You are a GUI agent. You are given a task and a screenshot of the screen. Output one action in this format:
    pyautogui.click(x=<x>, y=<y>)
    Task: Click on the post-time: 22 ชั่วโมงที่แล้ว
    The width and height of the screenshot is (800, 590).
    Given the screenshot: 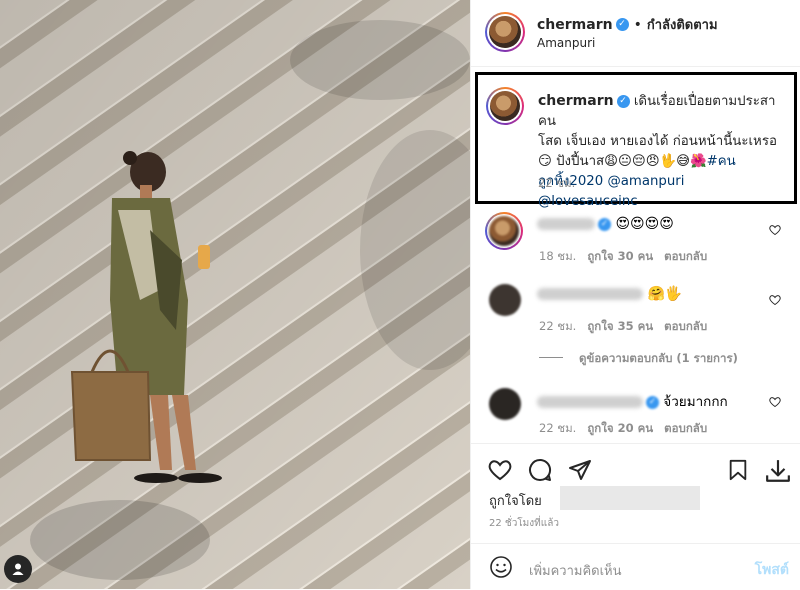 What is the action you would take?
    pyautogui.click(x=524, y=523)
    